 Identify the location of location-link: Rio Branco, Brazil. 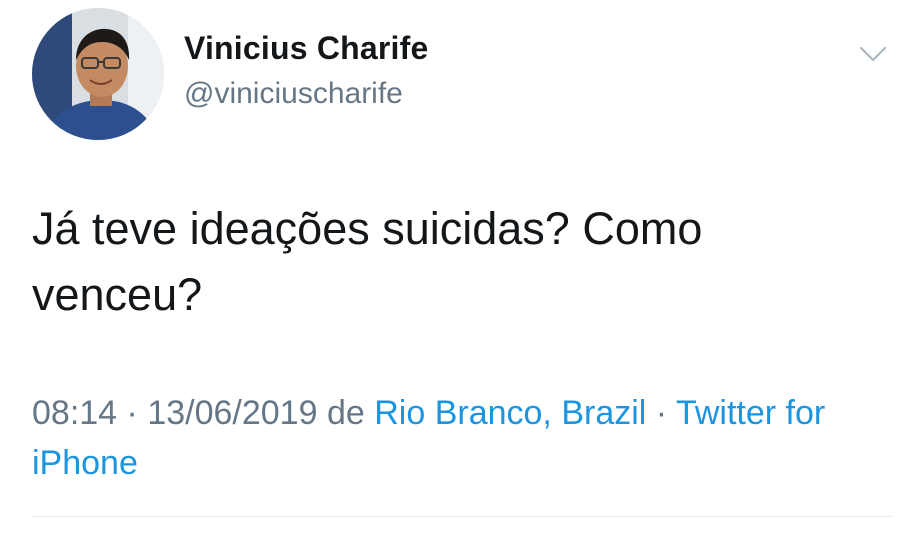
(510, 413).